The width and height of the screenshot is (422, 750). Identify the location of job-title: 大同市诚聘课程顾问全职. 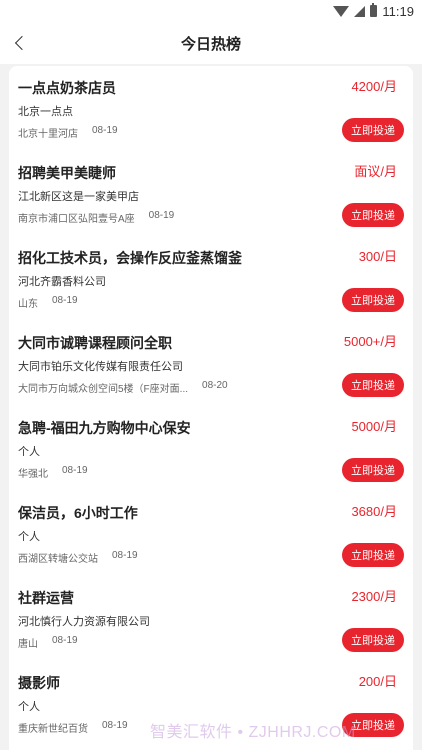
(95, 343).